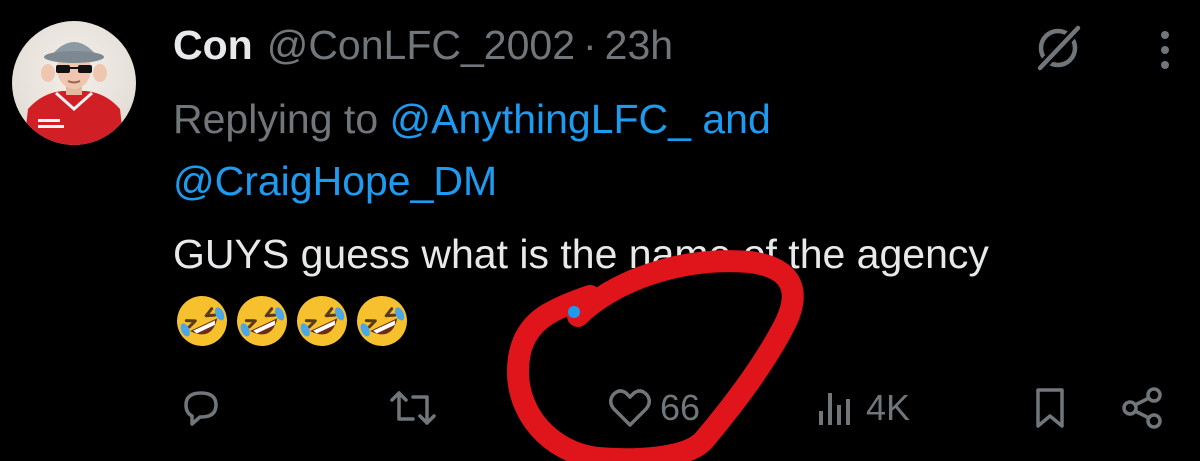  Describe the element at coordinates (888, 407) in the screenshot. I see `views-count: 4K` at that location.